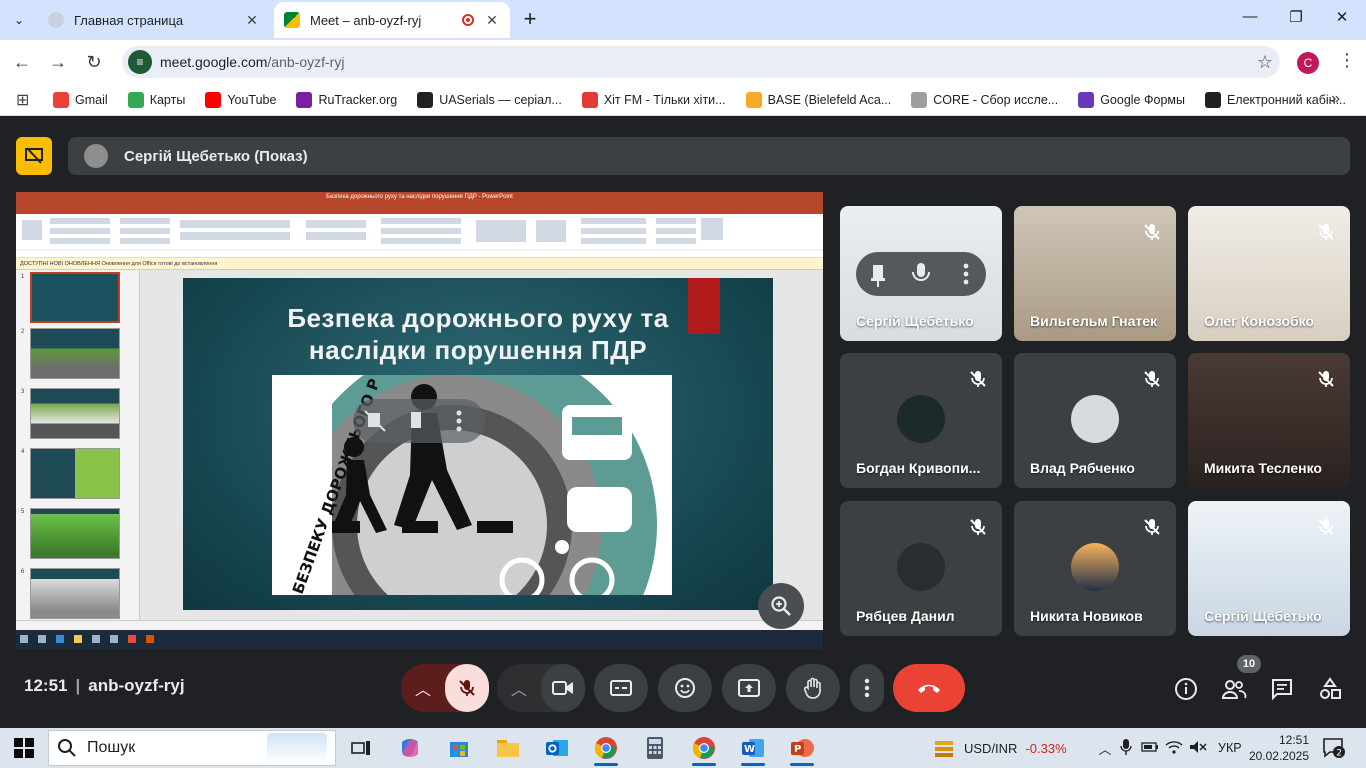  Describe the element at coordinates (621, 688) in the screenshot. I see `captions-button` at that location.